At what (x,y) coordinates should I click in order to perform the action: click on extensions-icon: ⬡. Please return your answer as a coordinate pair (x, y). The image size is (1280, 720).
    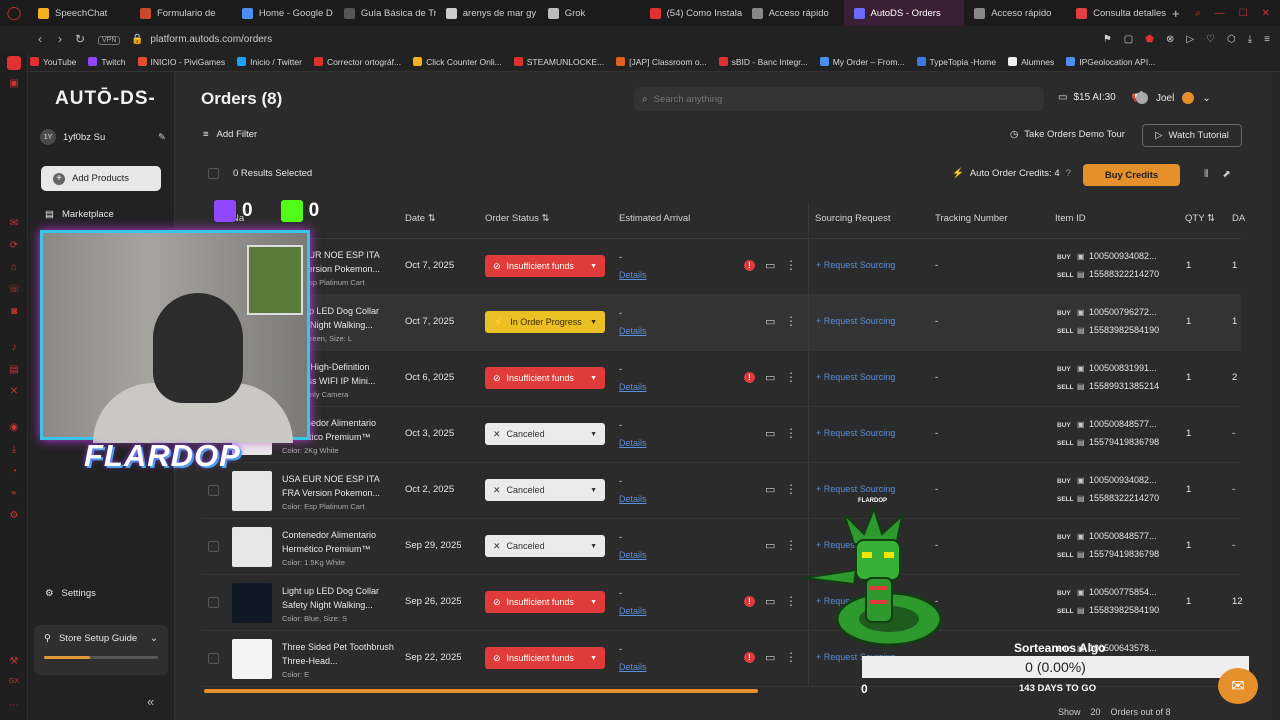
    Looking at the image, I should click on (1231, 39).